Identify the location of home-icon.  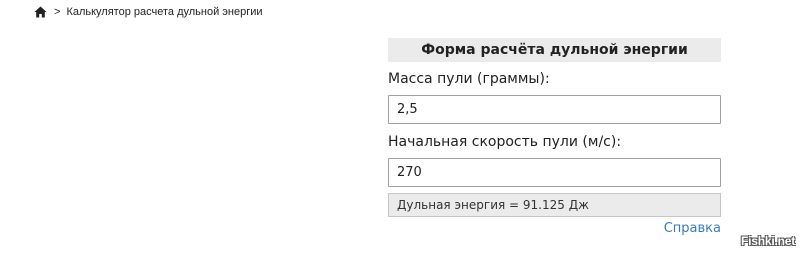
(40, 12).